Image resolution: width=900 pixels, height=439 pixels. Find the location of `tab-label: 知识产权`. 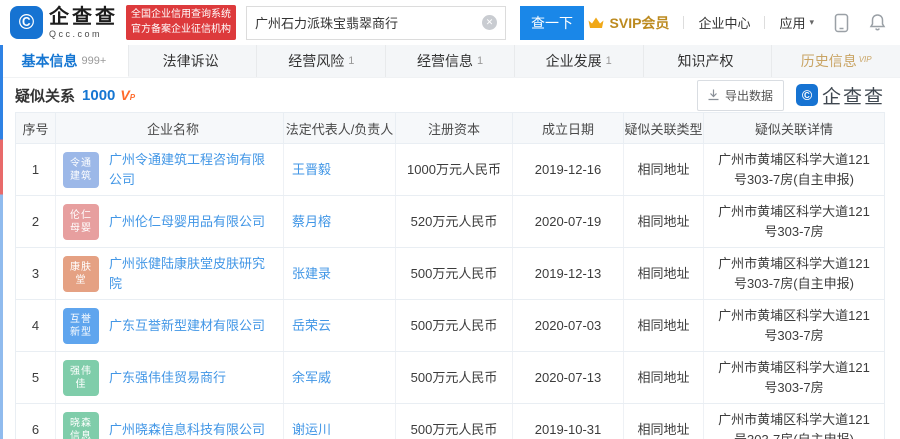

tab-label: 知识产权 is located at coordinates (705, 61).